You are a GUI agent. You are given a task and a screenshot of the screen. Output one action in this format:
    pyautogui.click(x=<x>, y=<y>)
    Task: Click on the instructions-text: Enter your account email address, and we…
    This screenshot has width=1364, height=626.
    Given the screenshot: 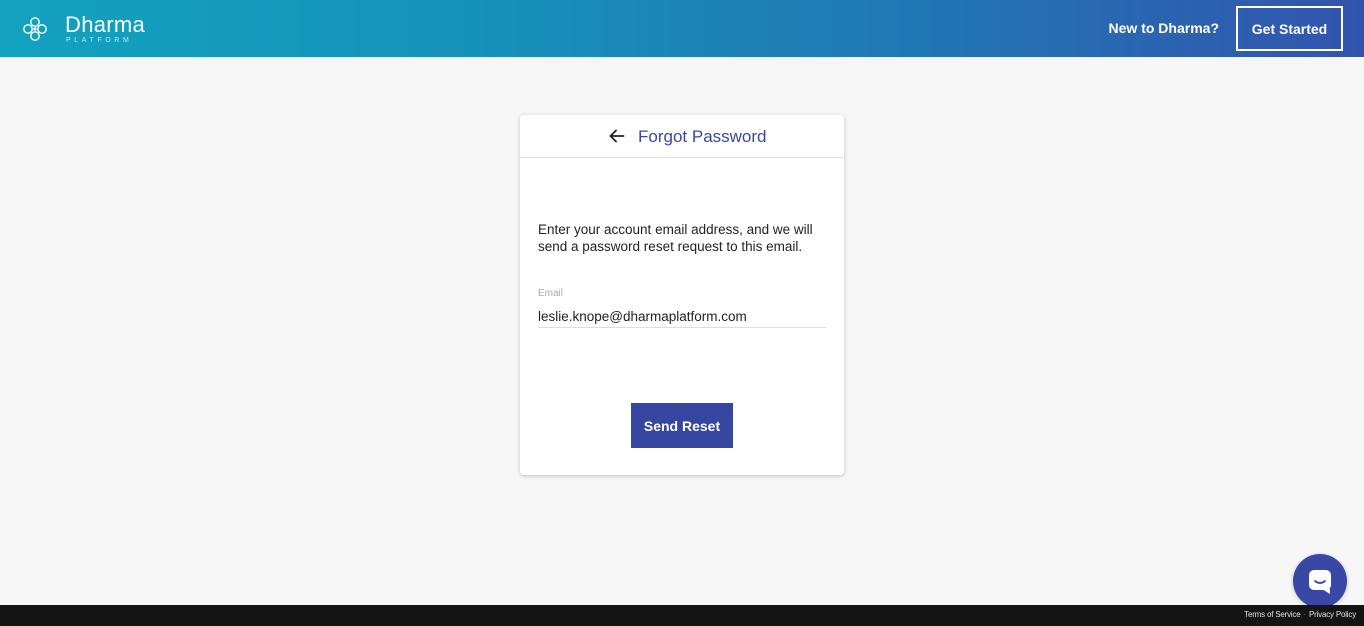 What is the action you would take?
    pyautogui.click(x=675, y=238)
    